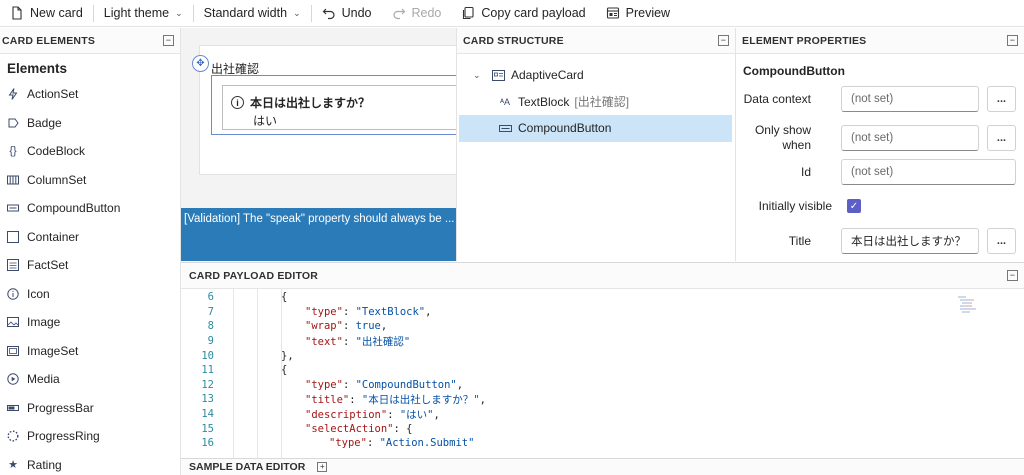 This screenshot has height=475, width=1024. I want to click on redo-label: Redo, so click(426, 13).